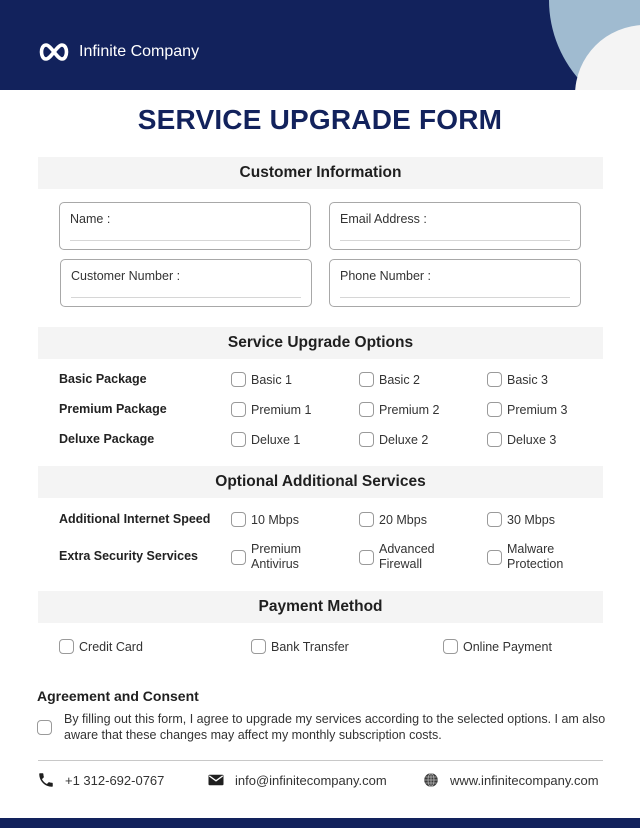 The height and width of the screenshot is (828, 640). Describe the element at coordinates (186, 283) in the screenshot. I see `customer-number-field: Customer Number :` at that location.